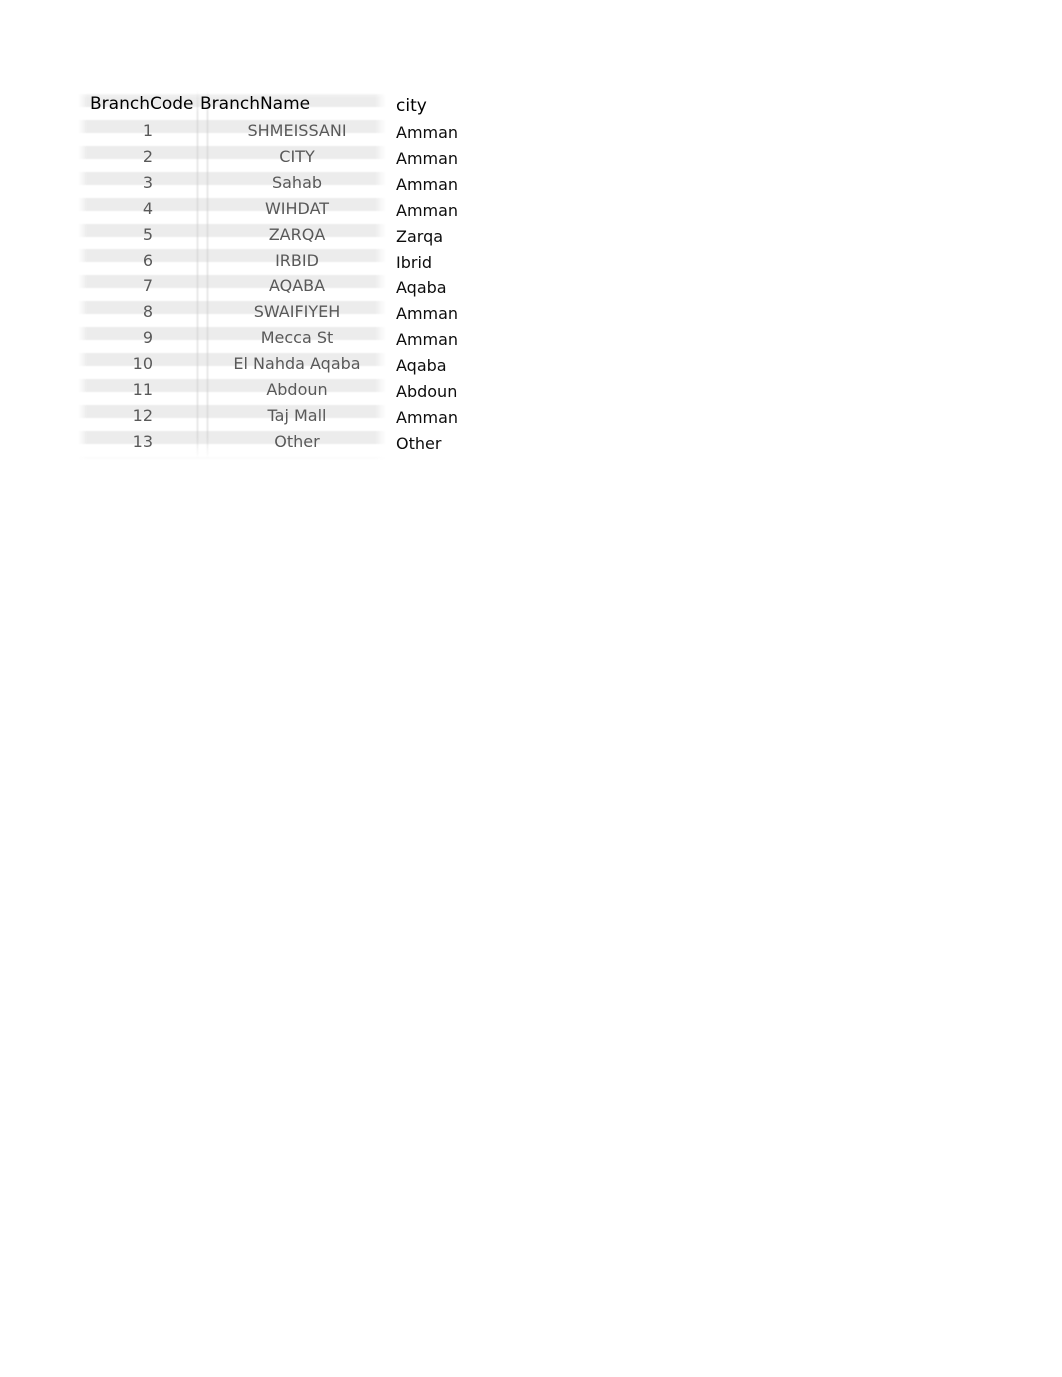  What do you see at coordinates (118, 131) in the screenshot?
I see `cell-branch-code: 1` at bounding box center [118, 131].